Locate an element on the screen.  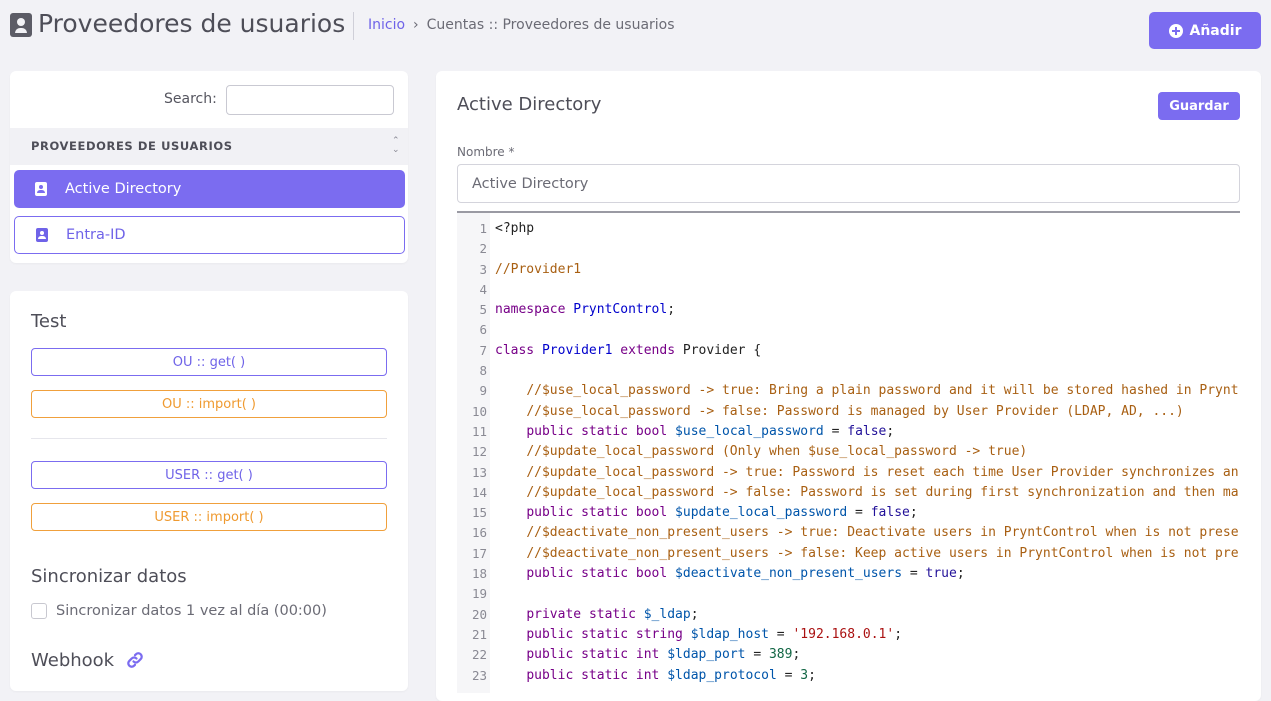
code-text: class Provider1 extends Provider { is located at coordinates (628, 350).